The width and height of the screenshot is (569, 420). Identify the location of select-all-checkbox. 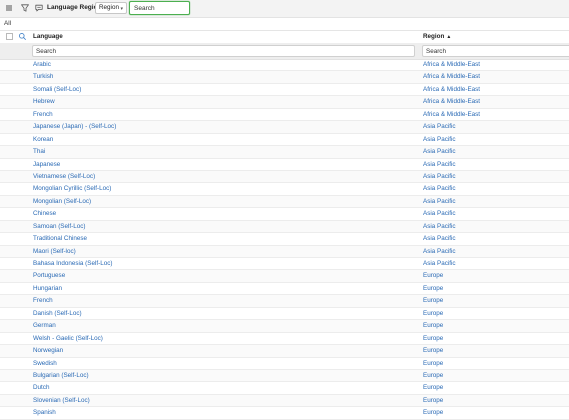
(9, 36).